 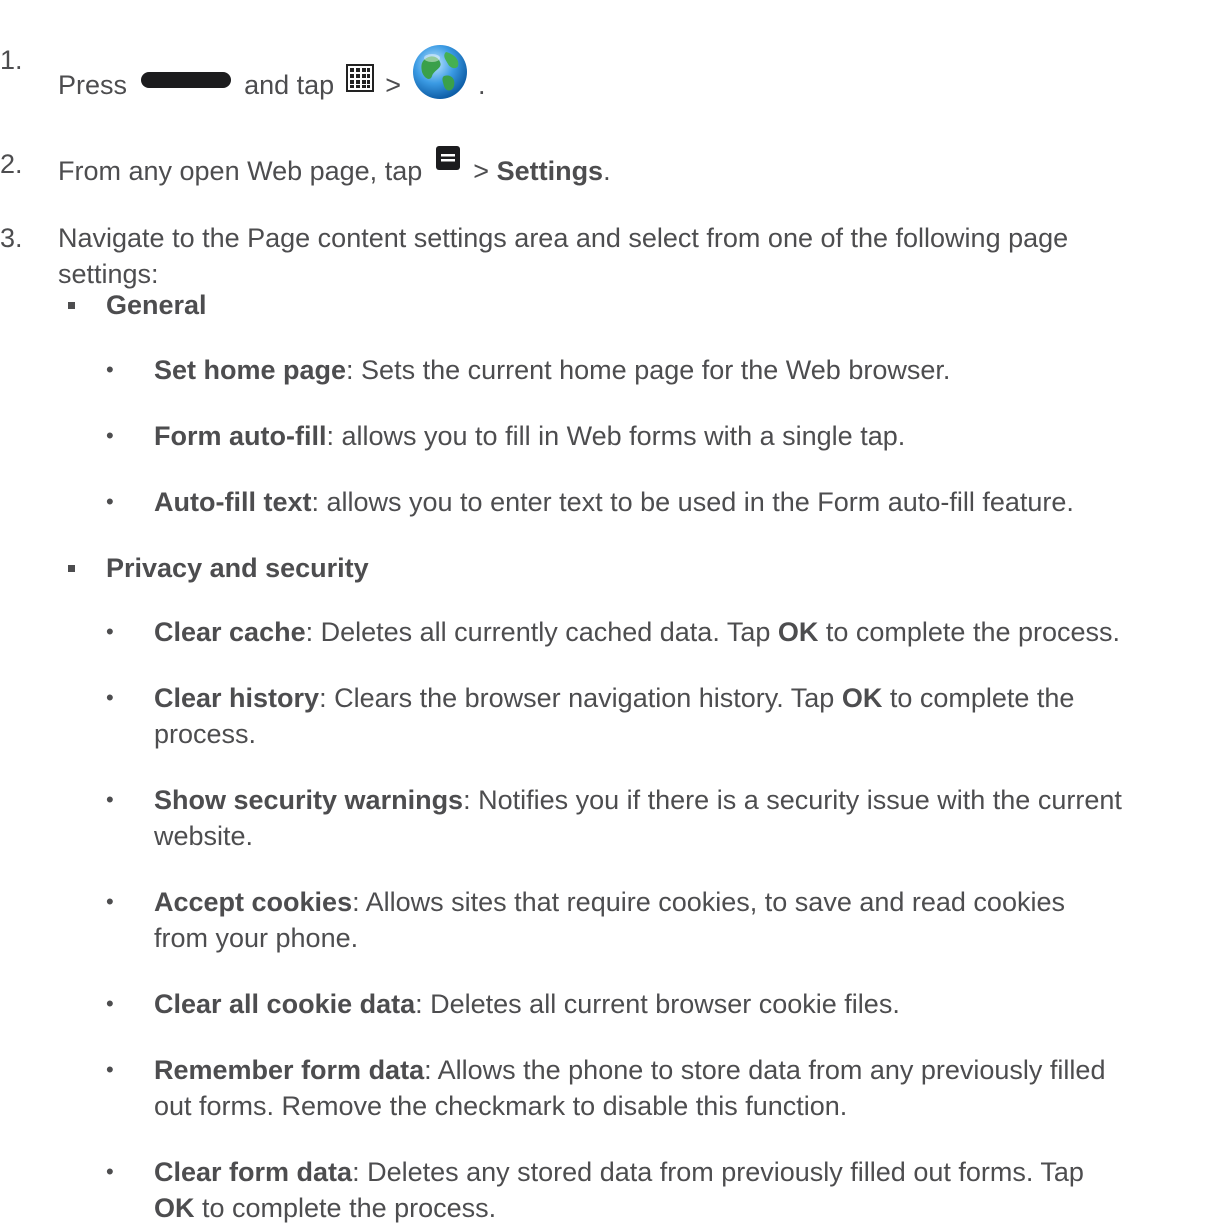 What do you see at coordinates (978, 698) in the screenshot?
I see `item-desc: to complete the` at bounding box center [978, 698].